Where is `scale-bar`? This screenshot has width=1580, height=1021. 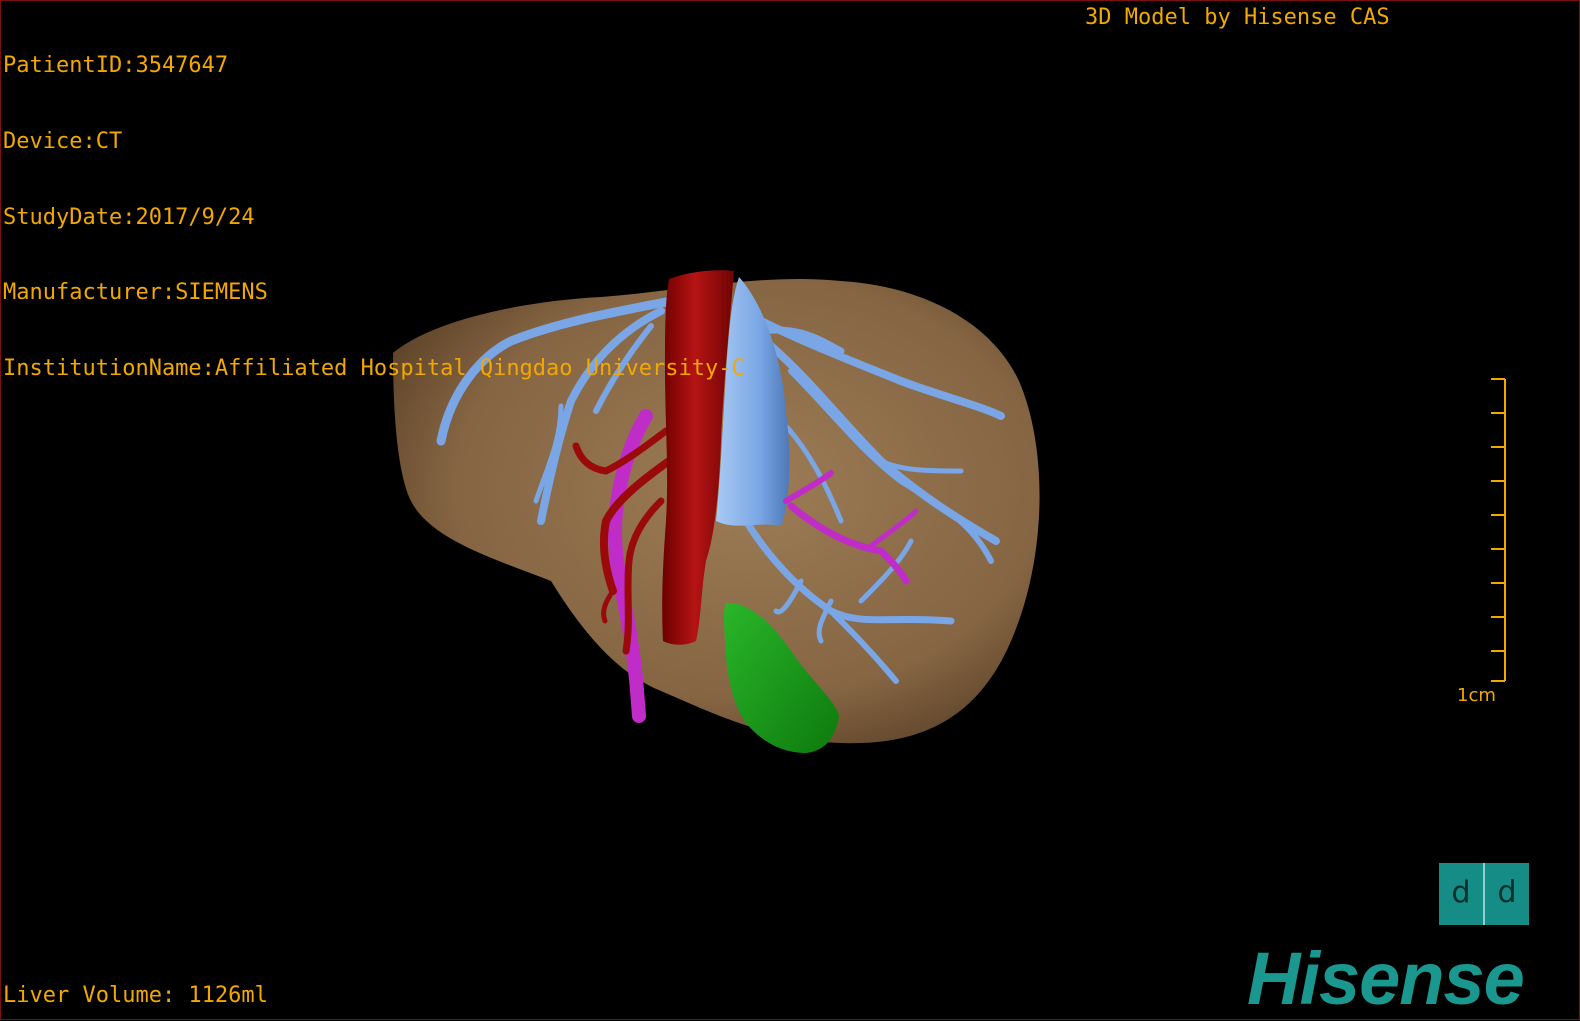
scale-bar is located at coordinates (1498, 530).